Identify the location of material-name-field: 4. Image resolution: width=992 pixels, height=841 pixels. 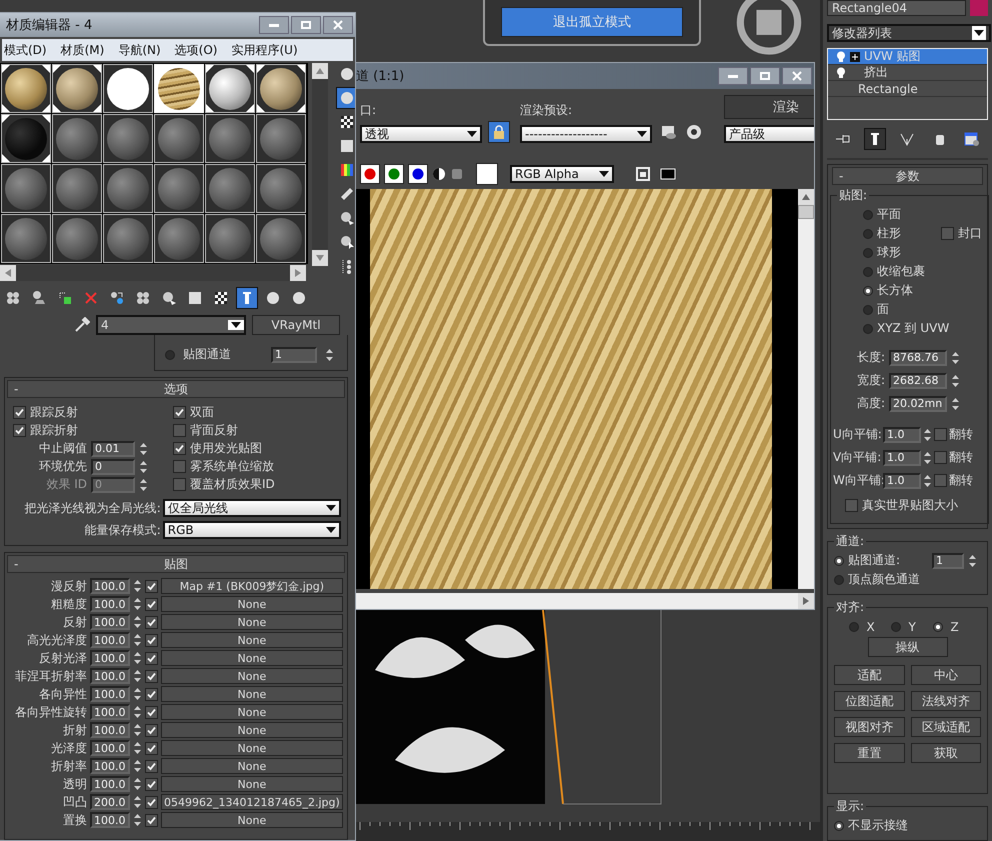
(171, 325).